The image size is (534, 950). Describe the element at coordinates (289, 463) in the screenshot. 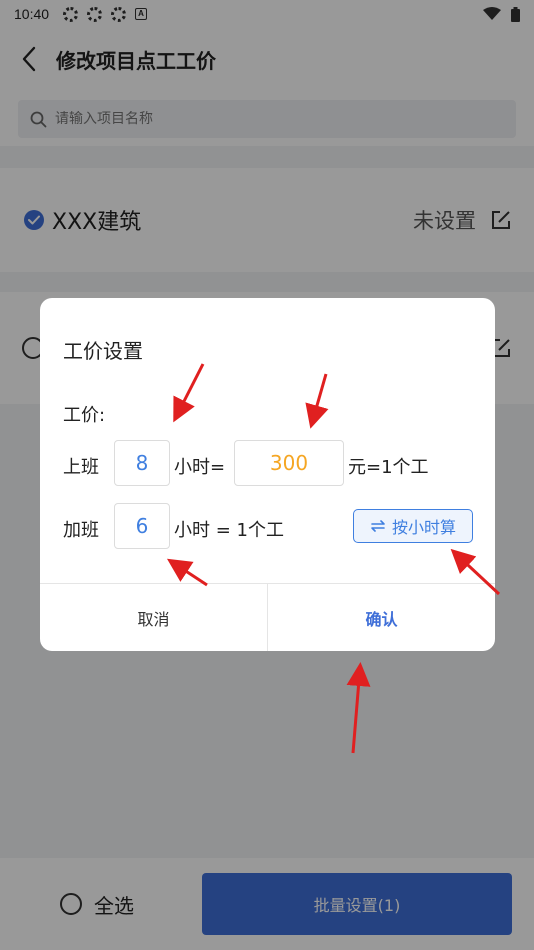

I see `wage-amount-input` at that location.